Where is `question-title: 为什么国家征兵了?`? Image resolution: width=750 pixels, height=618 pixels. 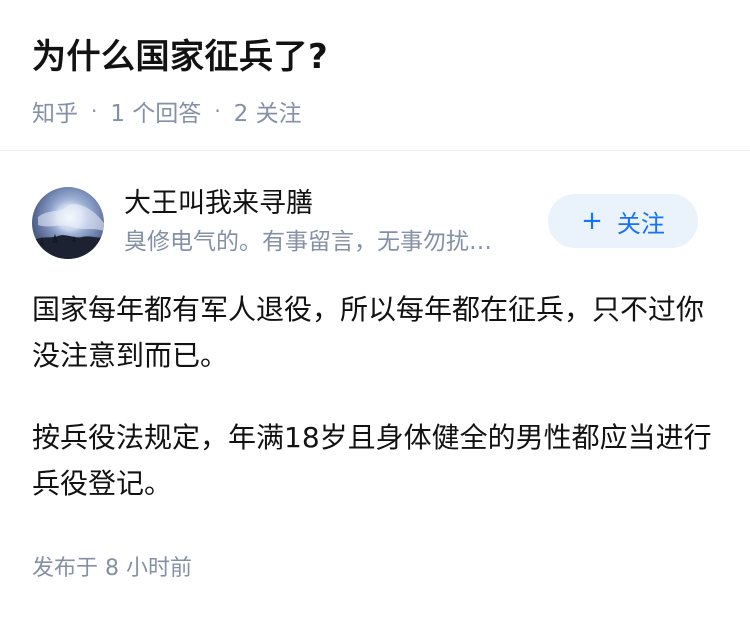
question-title: 为什么国家征兵了? is located at coordinates (375, 57).